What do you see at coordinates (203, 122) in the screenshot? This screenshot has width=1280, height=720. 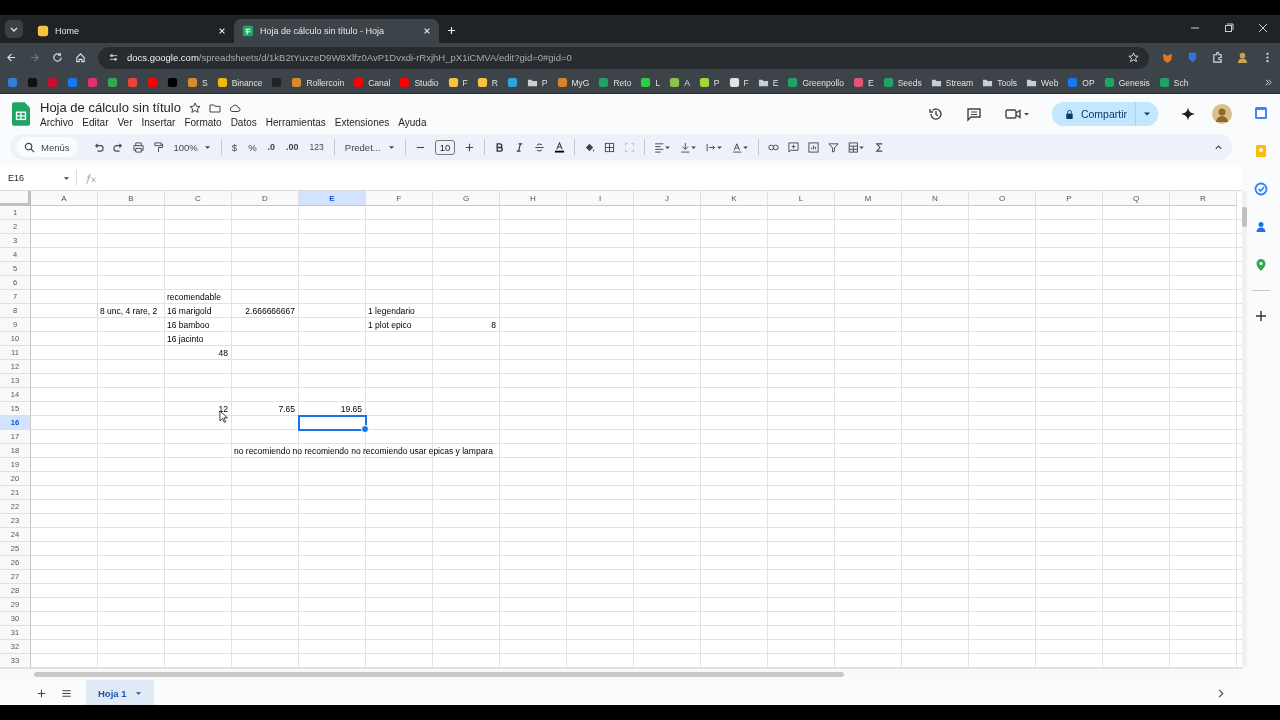 I see `menu-item: Formato` at bounding box center [203, 122].